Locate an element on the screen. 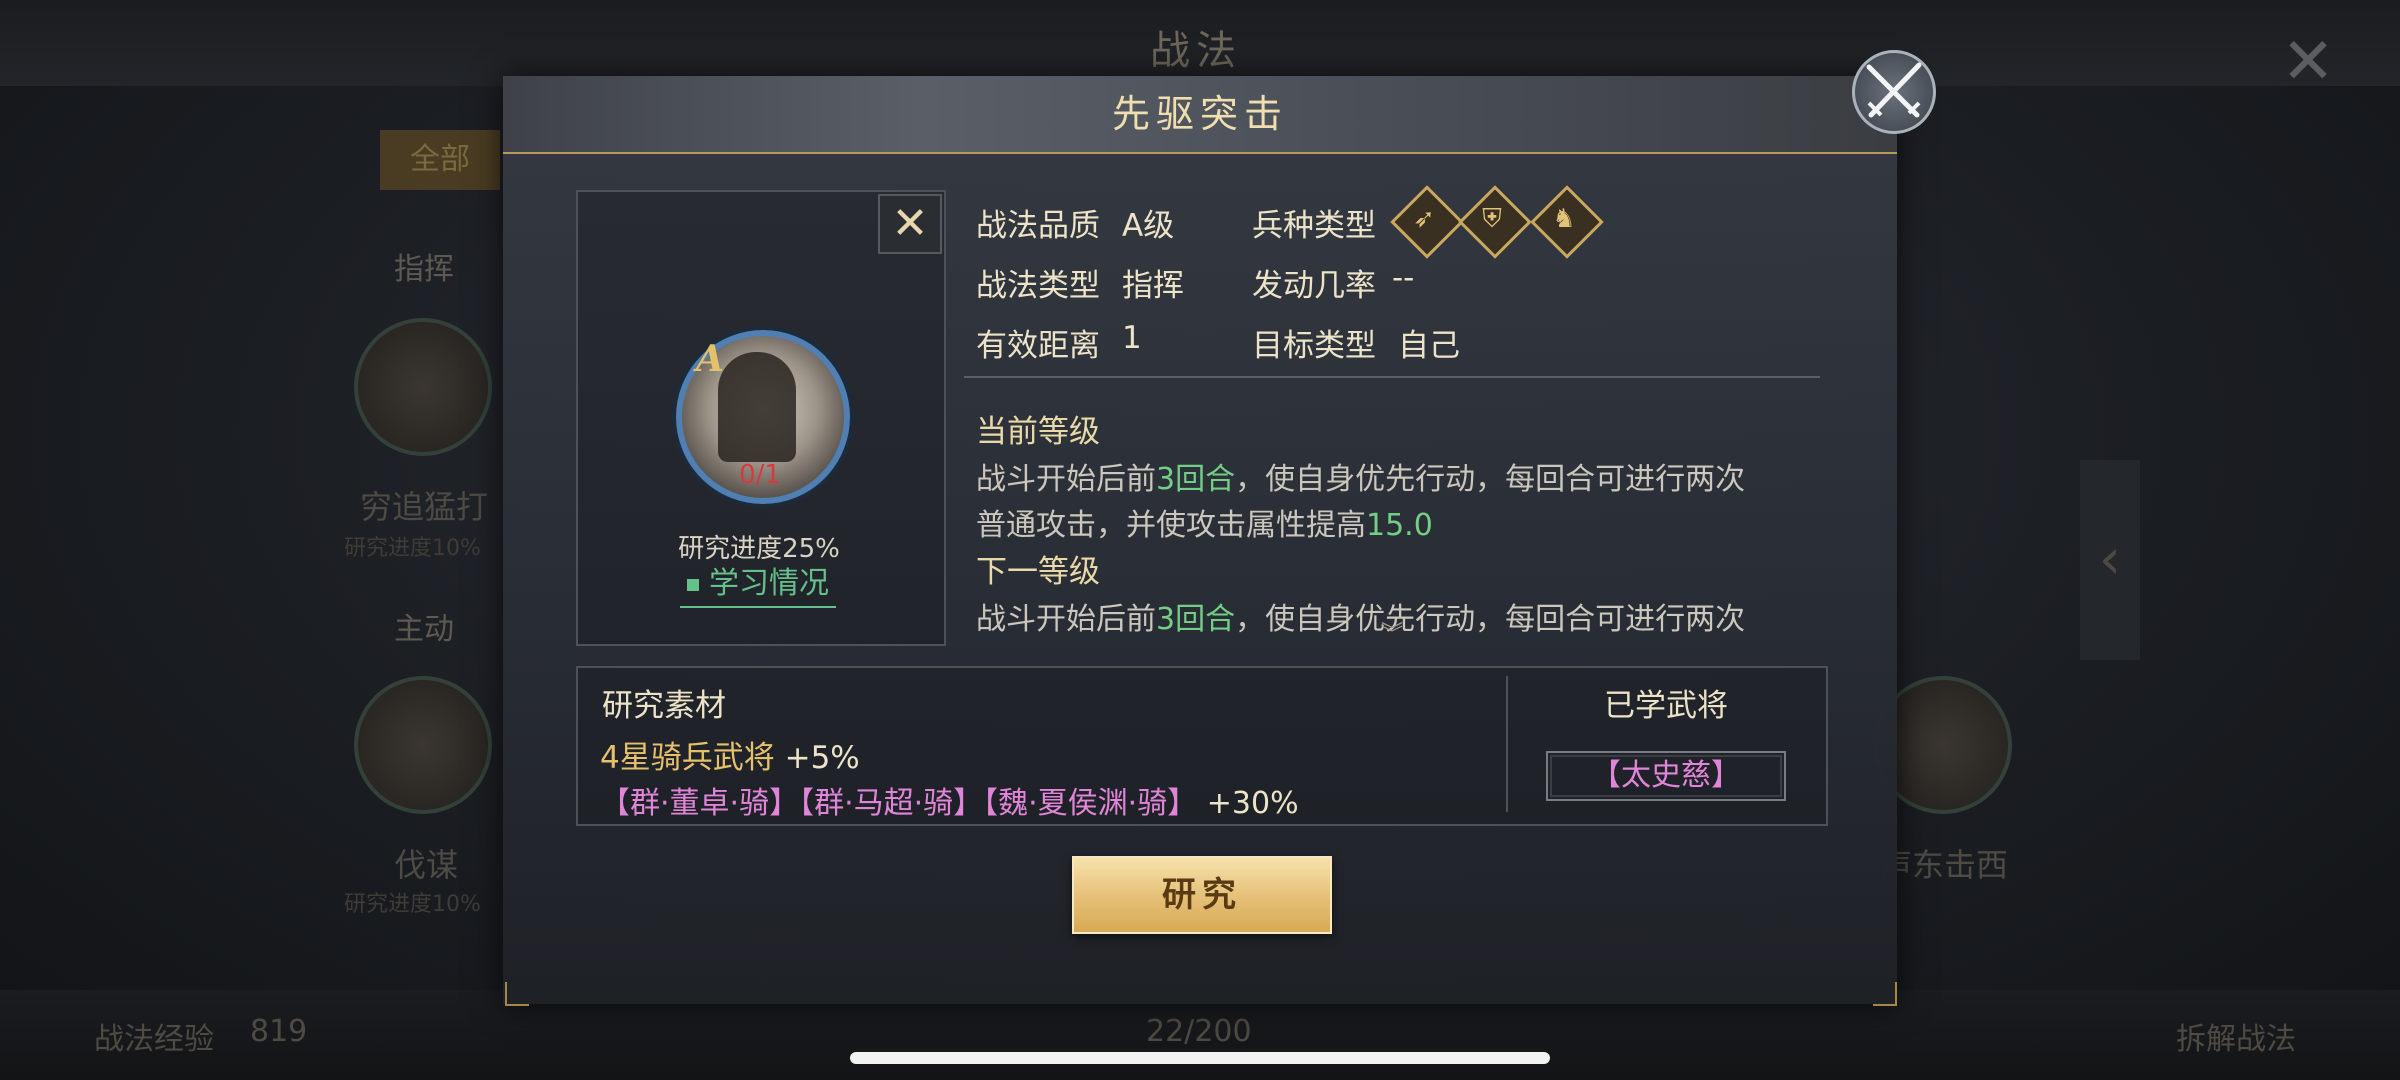 This screenshot has width=2400, height=1080. background-skill-name: 伐谋 is located at coordinates (426, 865).